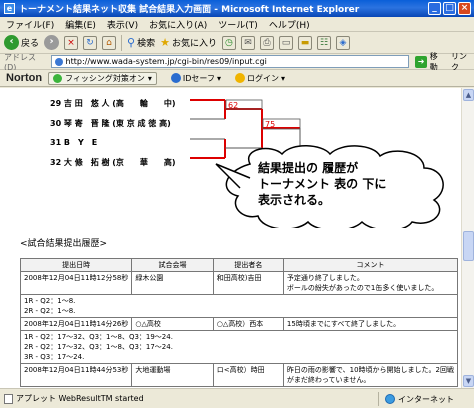 Image resolution: width=474 pixels, height=408 pixels. What do you see at coordinates (76, 375) in the screenshot?
I see `cell-datetime: 2008年12月04日11時44分53秒` at bounding box center [76, 375].